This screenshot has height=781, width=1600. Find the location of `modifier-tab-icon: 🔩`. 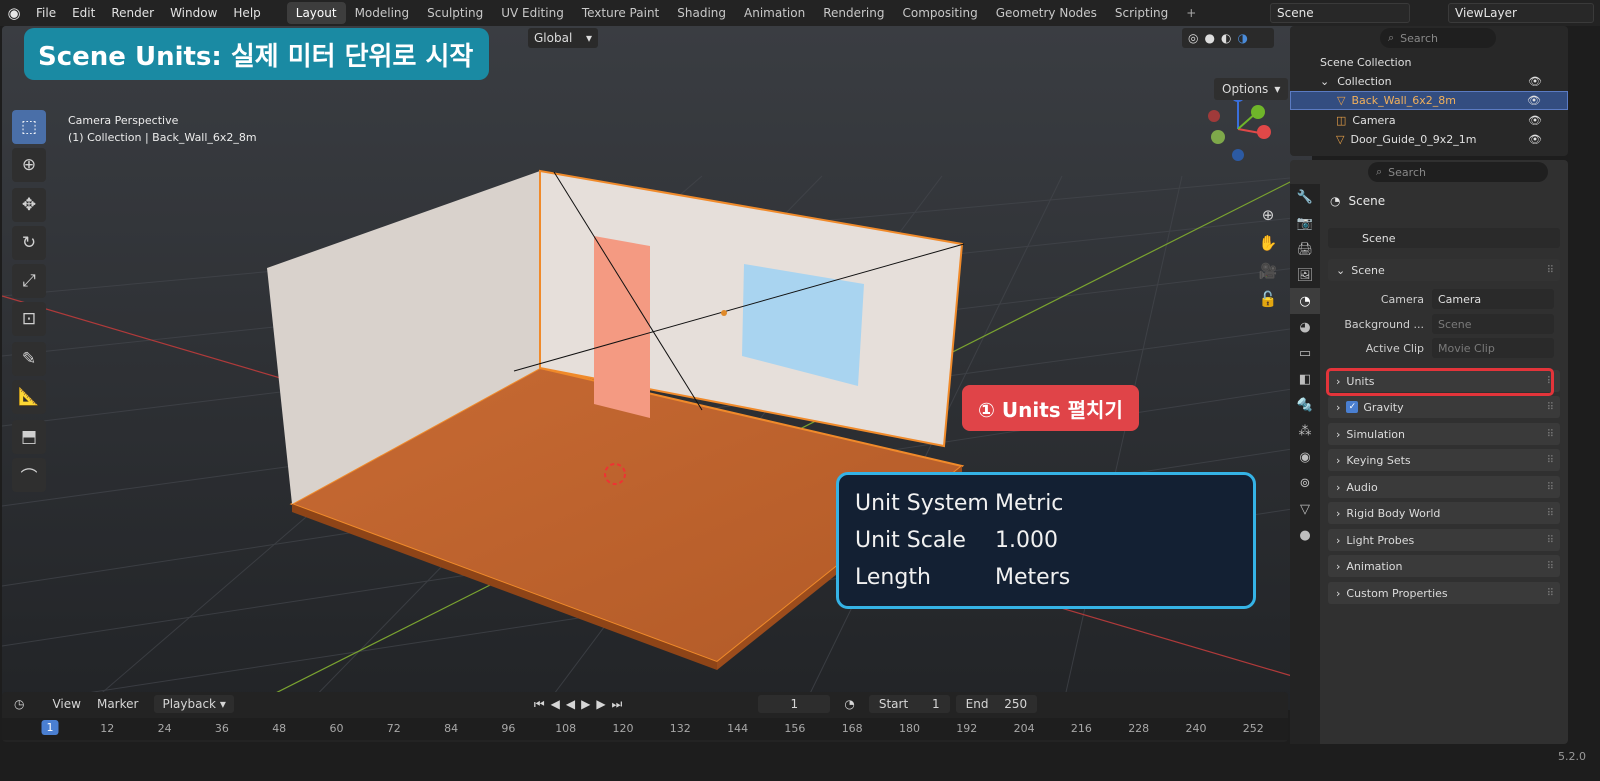

modifier-tab-icon: 🔩 is located at coordinates (1305, 405).